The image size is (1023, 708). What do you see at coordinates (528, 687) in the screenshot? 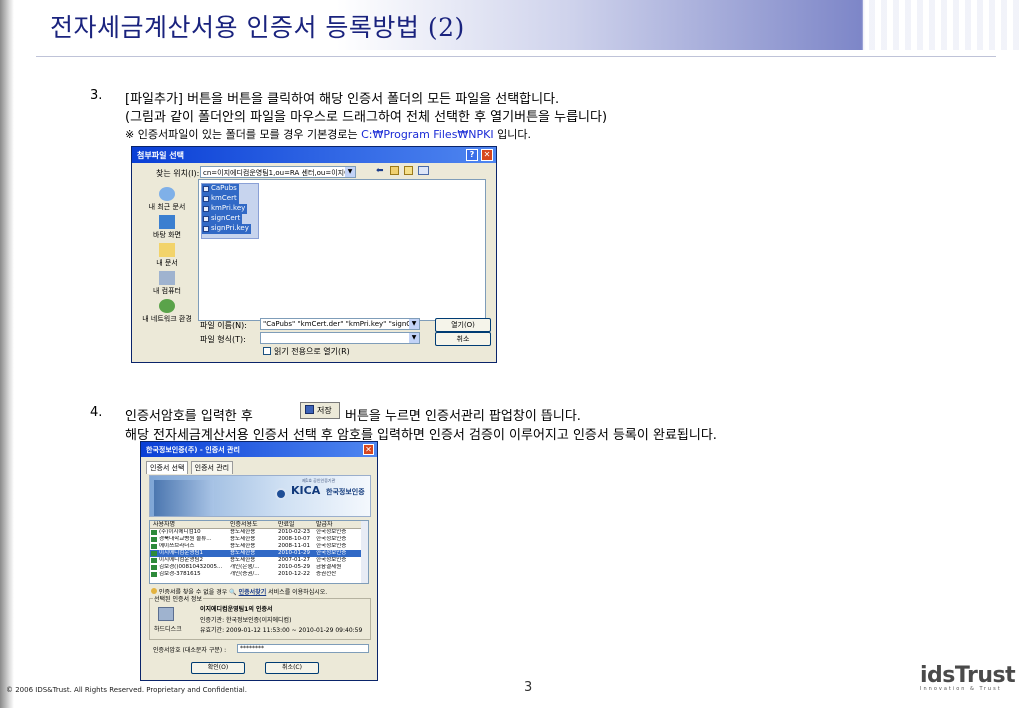
I see `page-number: 3` at bounding box center [528, 687].